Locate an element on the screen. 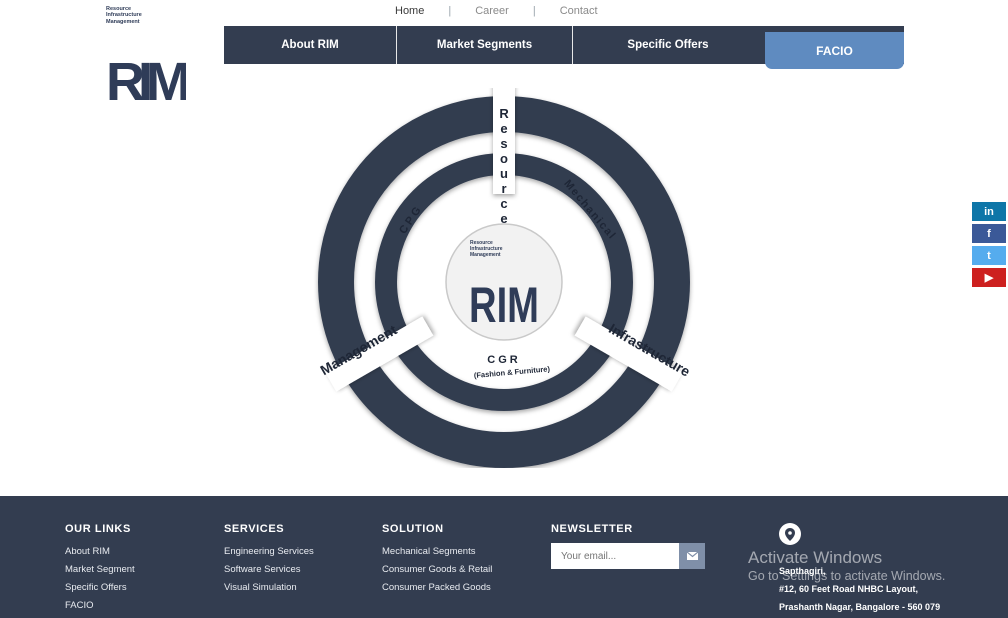 This screenshot has width=1008, height=618. logo-mark: RIM is located at coordinates (146, 78).